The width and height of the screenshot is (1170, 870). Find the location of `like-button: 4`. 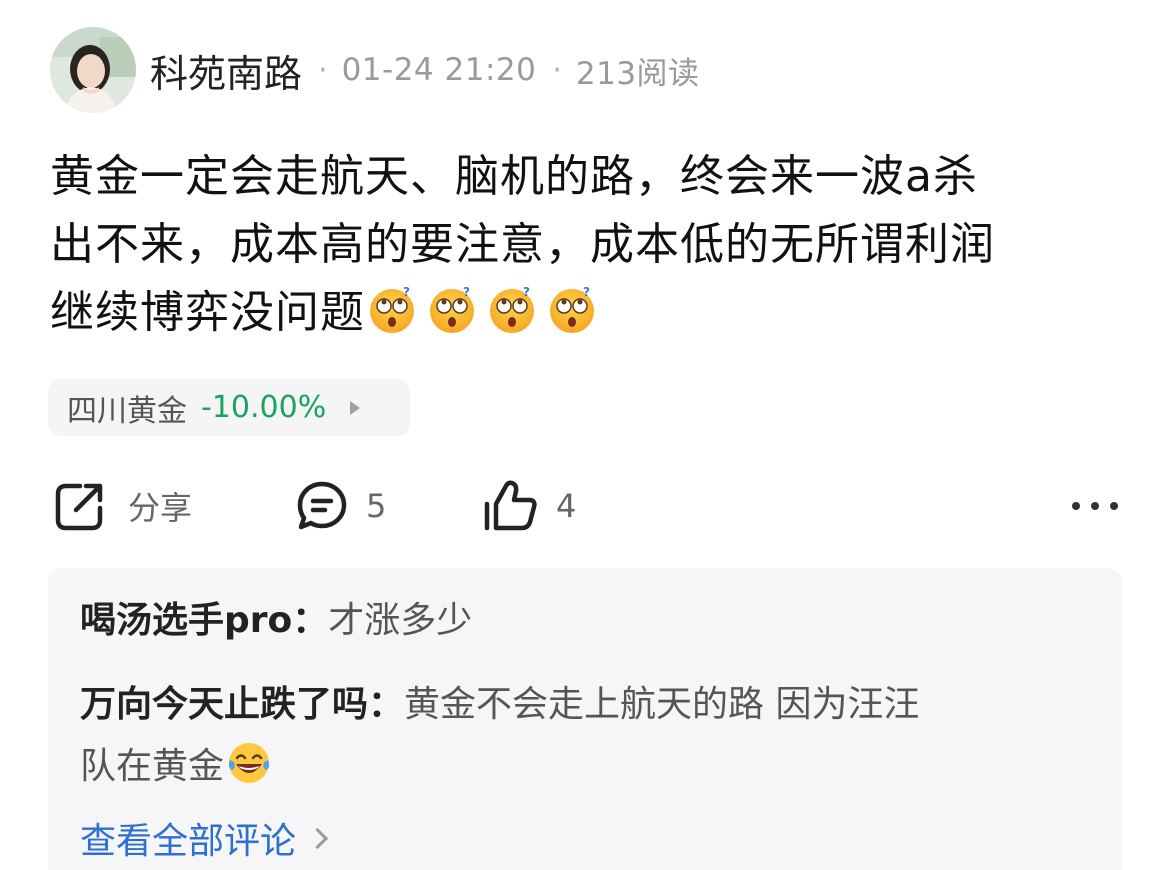

like-button: 4 is located at coordinates (529, 506).